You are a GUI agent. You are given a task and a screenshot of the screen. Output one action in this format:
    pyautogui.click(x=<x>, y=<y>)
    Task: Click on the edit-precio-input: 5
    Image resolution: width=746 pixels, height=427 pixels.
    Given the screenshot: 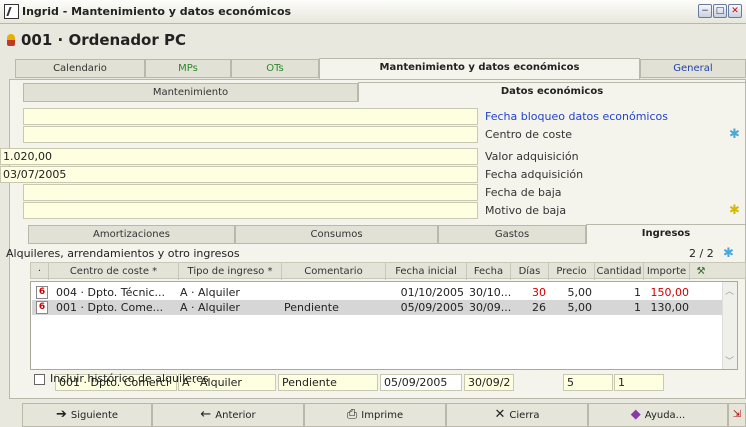 What is the action you would take?
    pyautogui.click(x=588, y=382)
    